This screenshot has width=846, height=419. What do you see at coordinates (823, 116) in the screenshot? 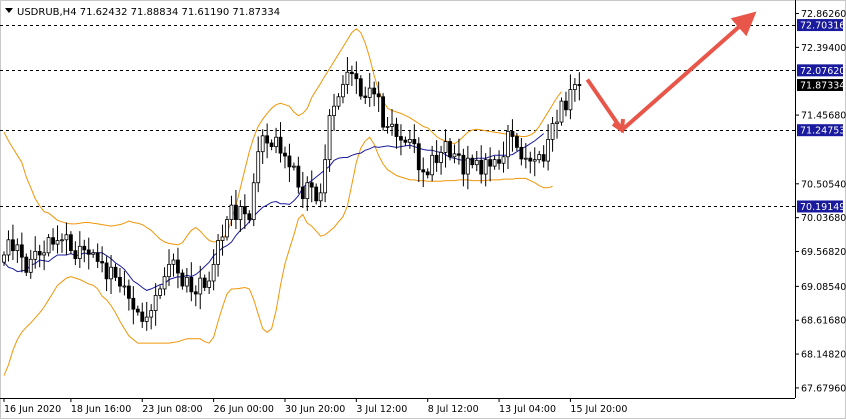
I see `price-tick-label: 71.45680` at bounding box center [823, 116].